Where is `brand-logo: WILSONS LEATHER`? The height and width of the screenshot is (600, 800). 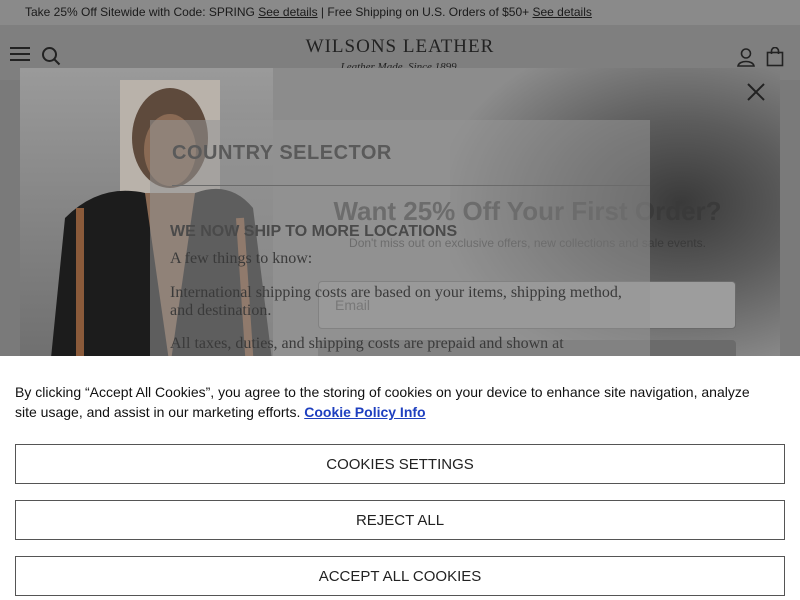
brand-logo: WILSONS LEATHER is located at coordinates (400, 47).